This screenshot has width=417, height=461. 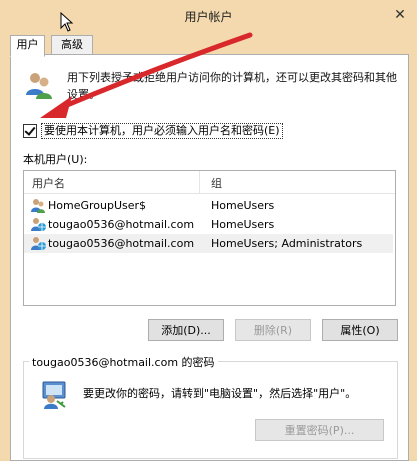 What do you see at coordinates (30, 131) in the screenshot?
I see `require-login-checkbox` at bounding box center [30, 131].